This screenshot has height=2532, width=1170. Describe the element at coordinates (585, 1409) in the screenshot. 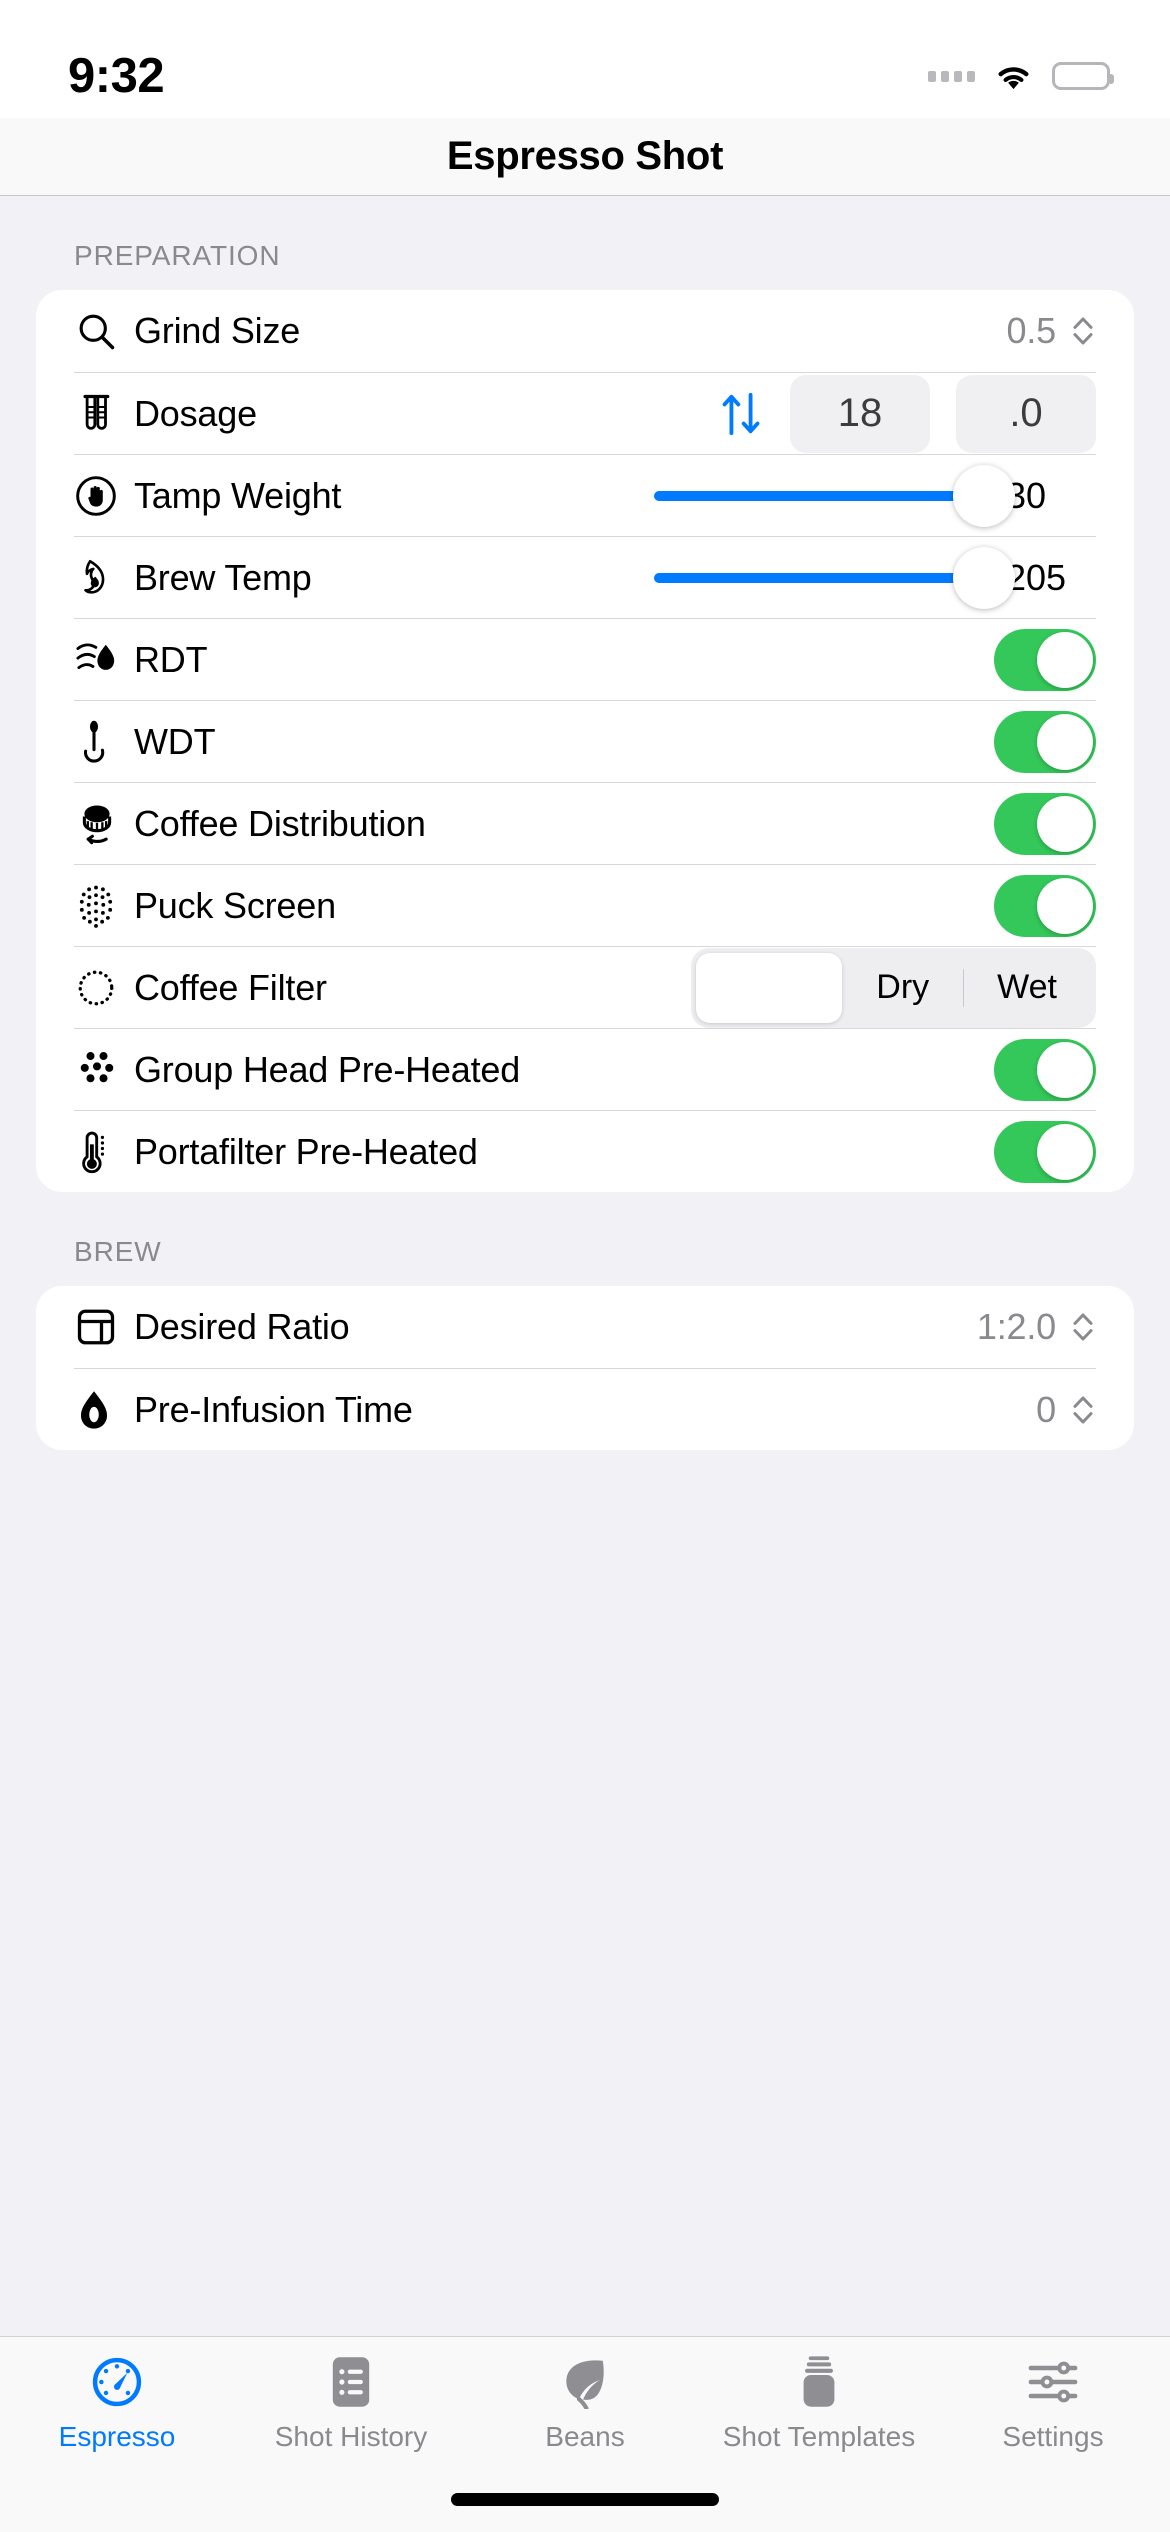

I see `row-pre-infusion-time: Pre-Infusion Time 0` at that location.